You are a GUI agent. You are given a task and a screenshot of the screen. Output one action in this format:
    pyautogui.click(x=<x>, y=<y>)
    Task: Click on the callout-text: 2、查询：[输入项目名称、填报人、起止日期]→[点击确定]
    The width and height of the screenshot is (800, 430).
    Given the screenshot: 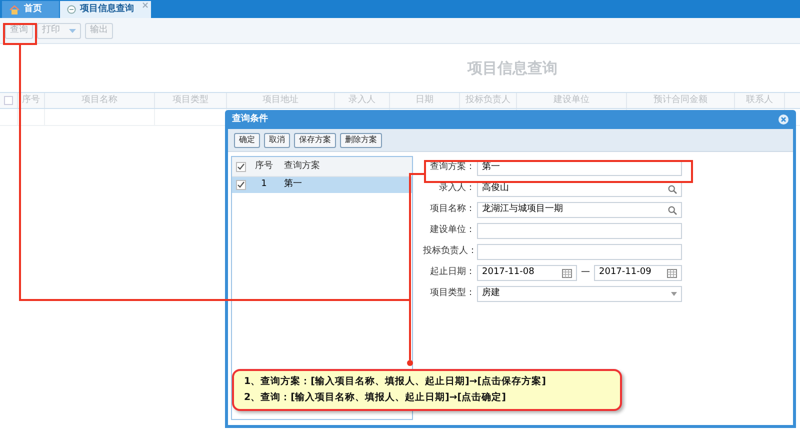 What is the action you would take?
    pyautogui.click(x=375, y=397)
    